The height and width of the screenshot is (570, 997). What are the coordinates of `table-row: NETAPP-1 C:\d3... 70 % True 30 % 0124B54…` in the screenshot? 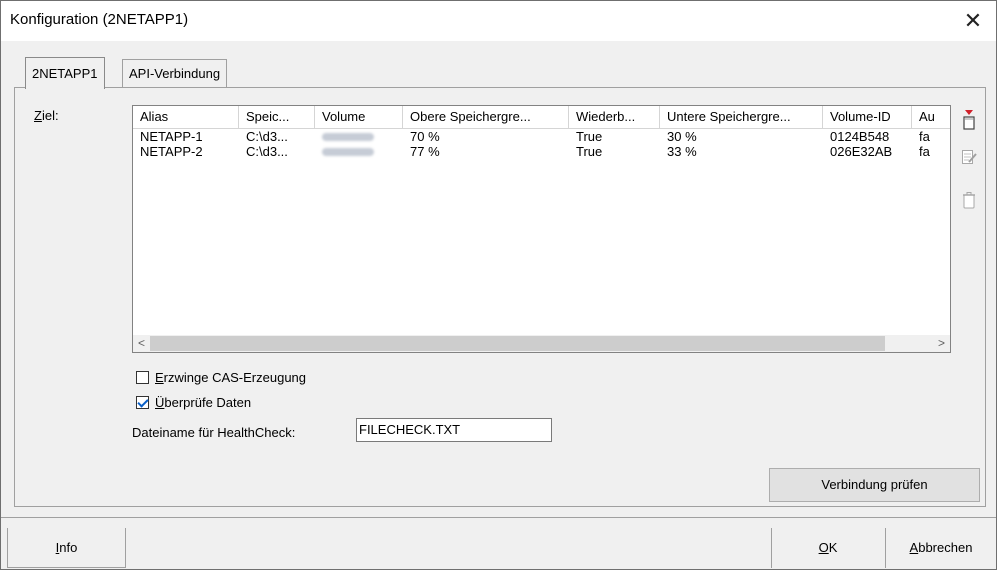 It's located at (541, 136).